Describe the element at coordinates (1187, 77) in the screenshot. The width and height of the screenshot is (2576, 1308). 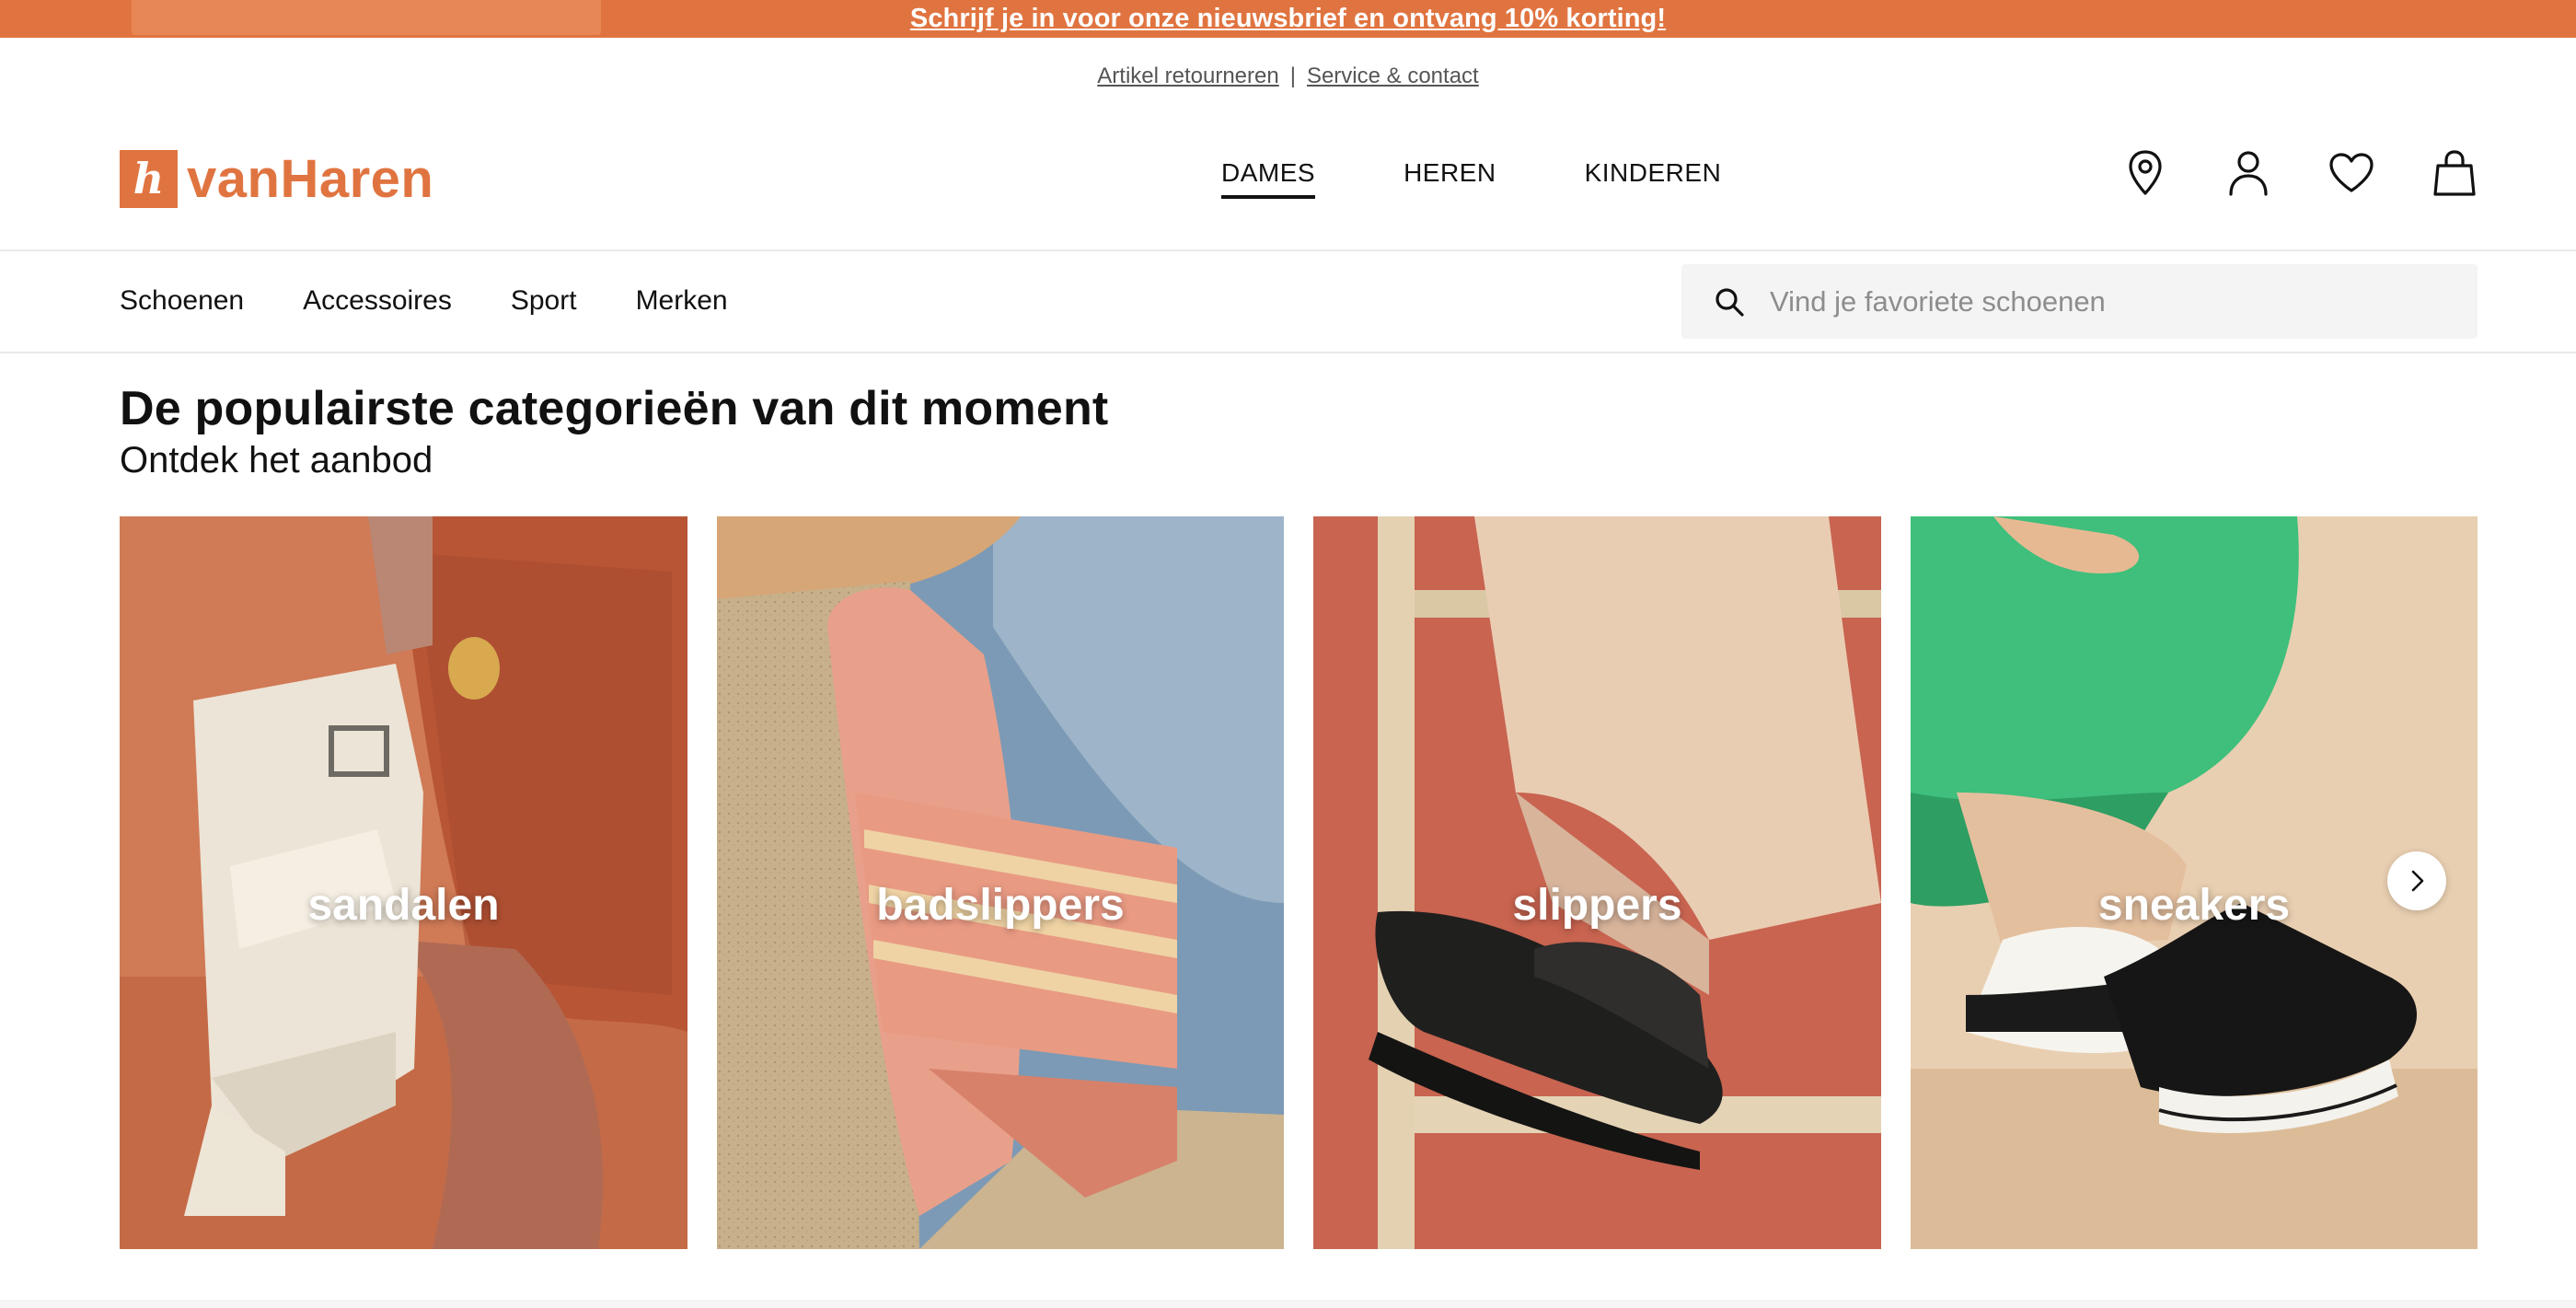
I see `returns-link: Artikel retourneren` at that location.